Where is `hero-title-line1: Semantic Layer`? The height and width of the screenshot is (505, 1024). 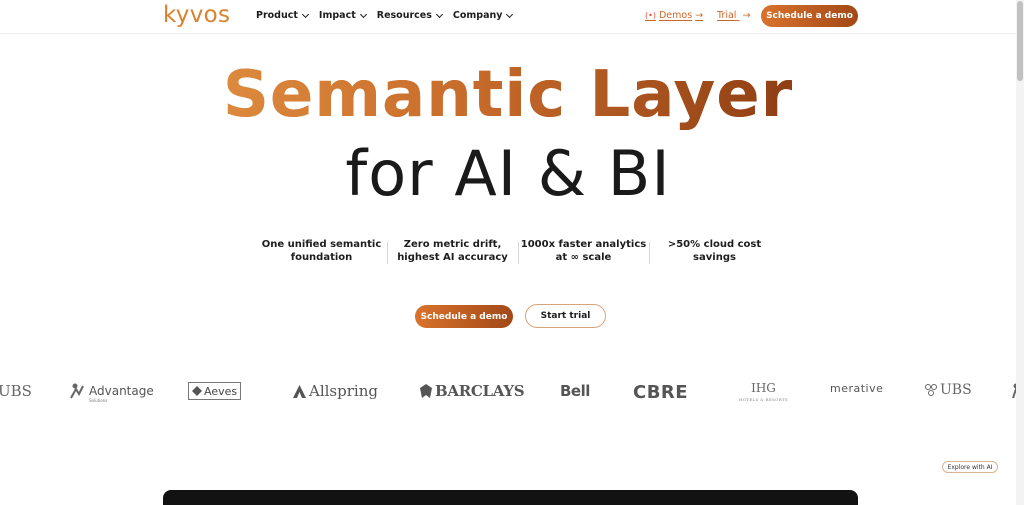
hero-title-line1: Semantic Layer is located at coordinates (508, 95).